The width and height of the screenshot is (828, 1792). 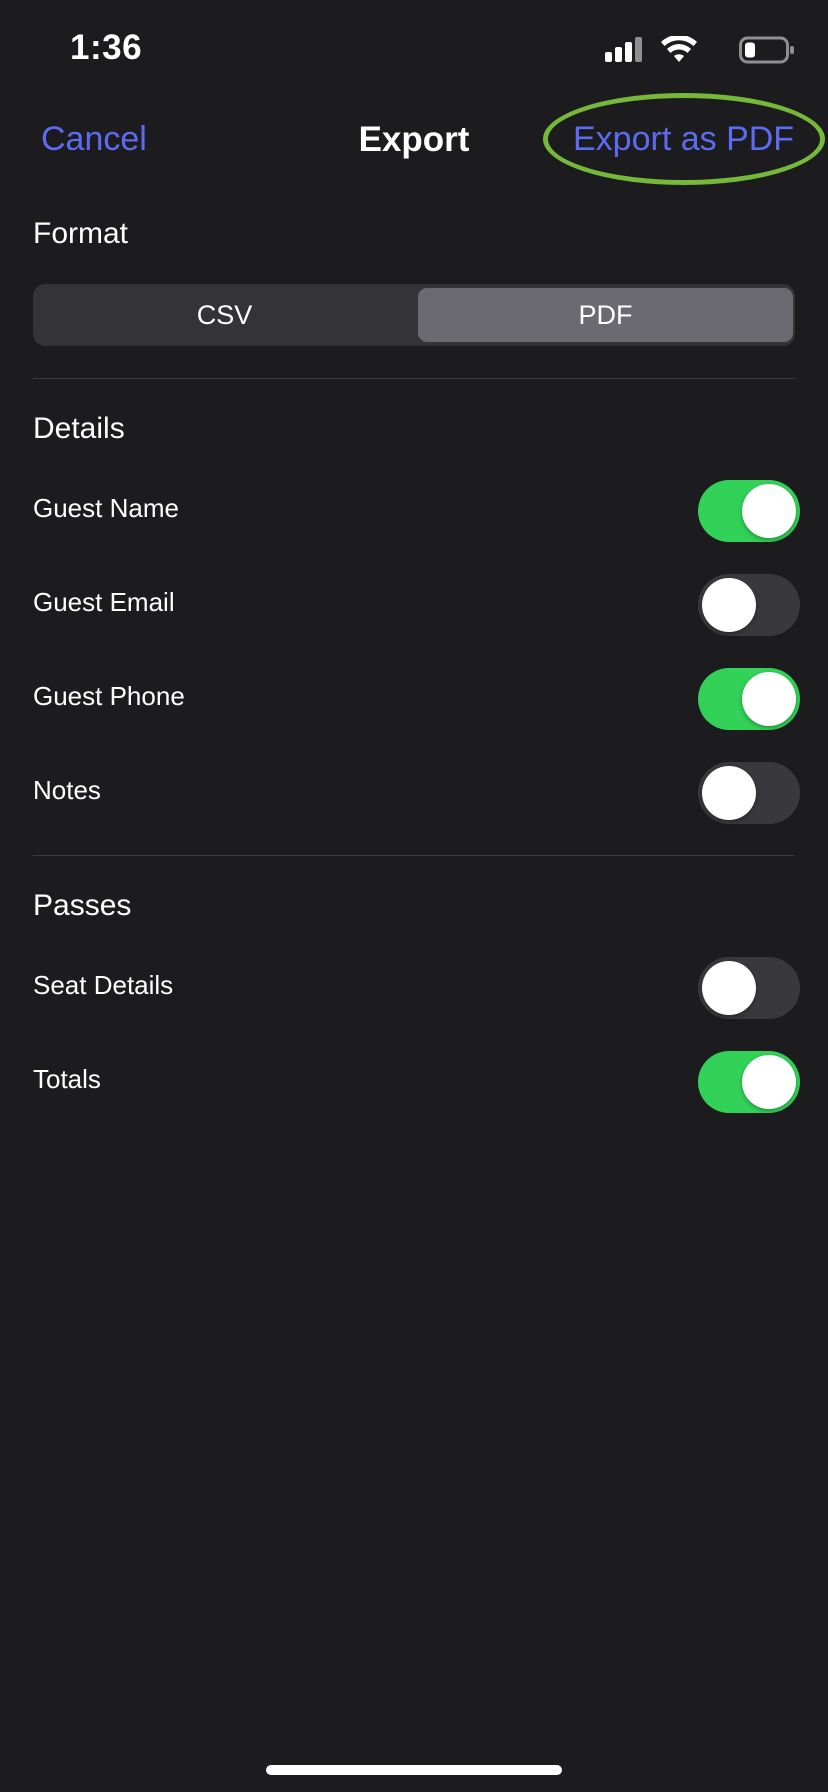 I want to click on setting-row-guest-email: Guest Email, so click(x=414, y=604).